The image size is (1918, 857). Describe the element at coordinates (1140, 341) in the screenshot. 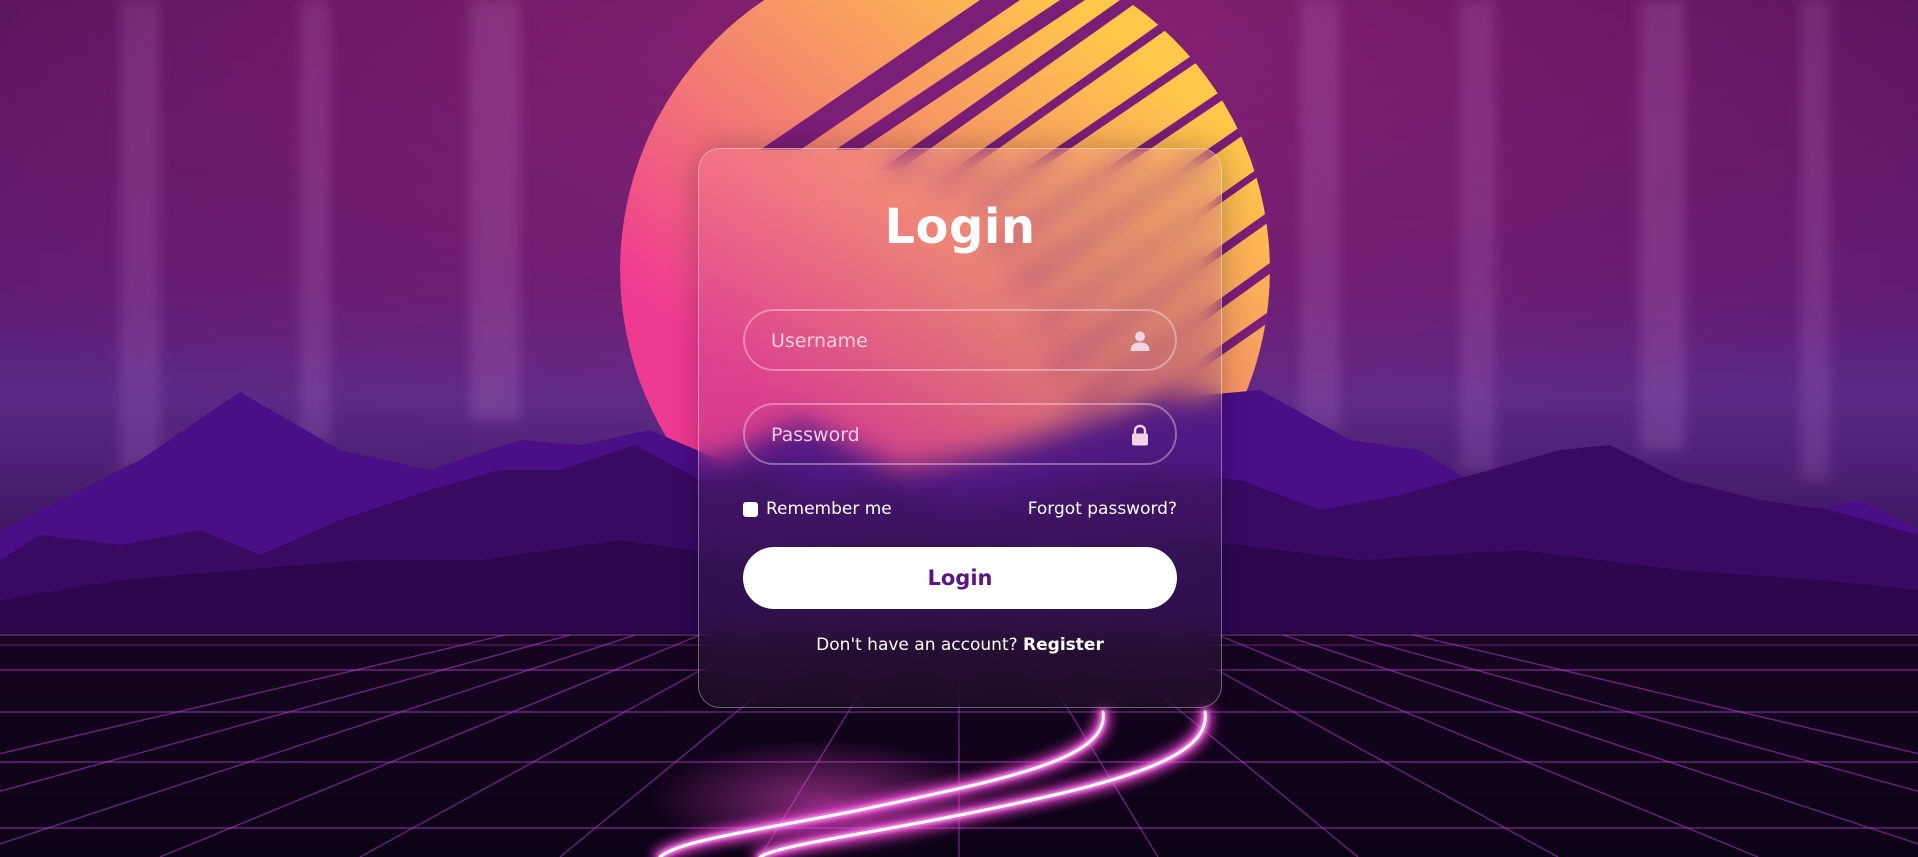

I see `user-icon` at that location.